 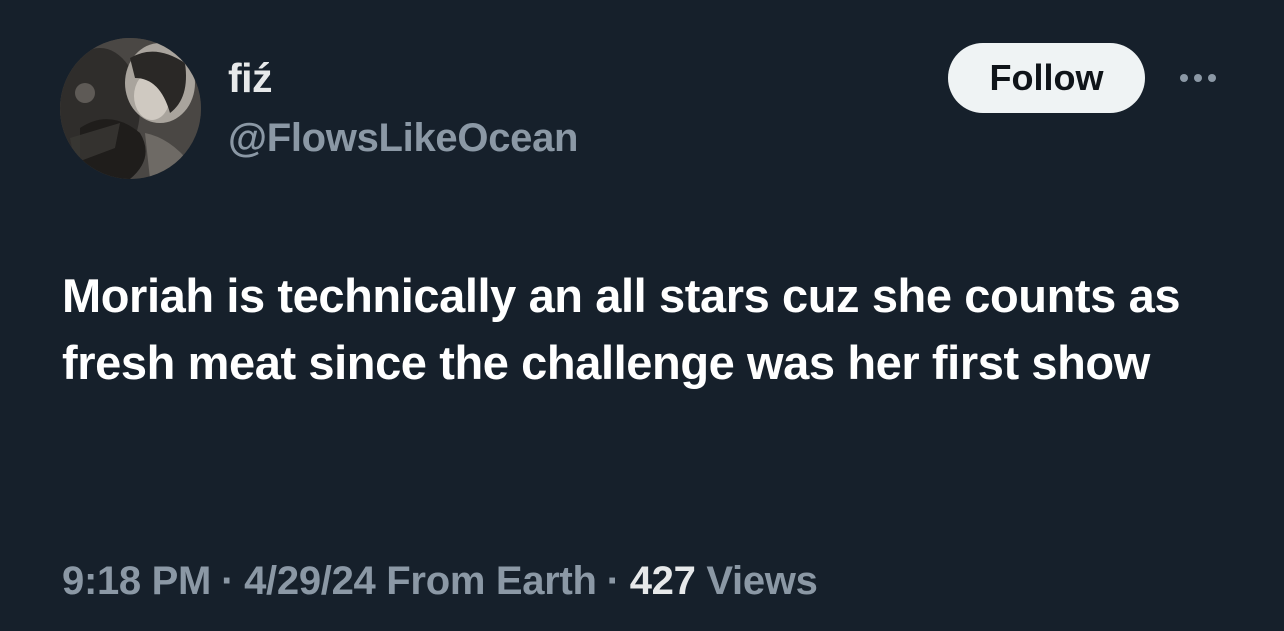 What do you see at coordinates (310, 581) in the screenshot?
I see `tweet-date: 4/29/24` at bounding box center [310, 581].